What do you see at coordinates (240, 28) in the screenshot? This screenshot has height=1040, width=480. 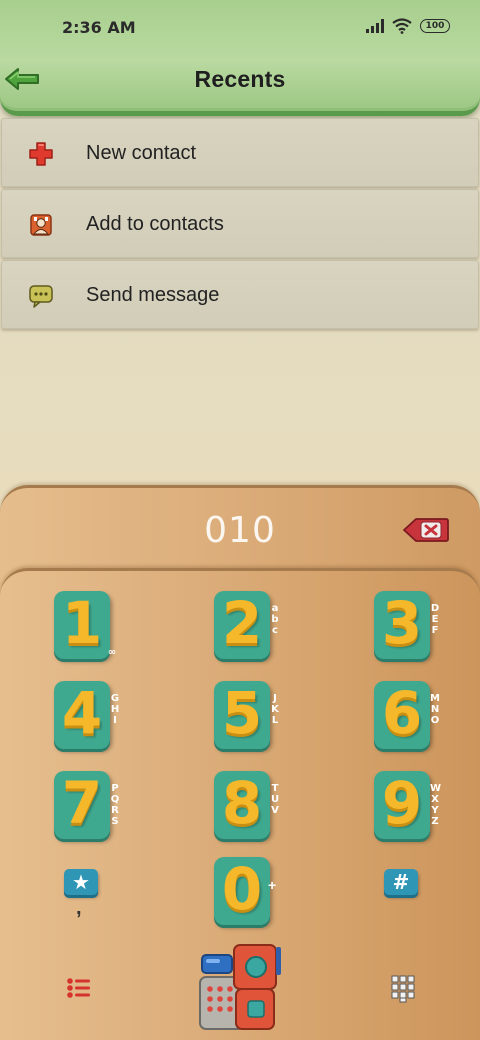 I see `status-bar: 2:36 AM 100` at bounding box center [240, 28].